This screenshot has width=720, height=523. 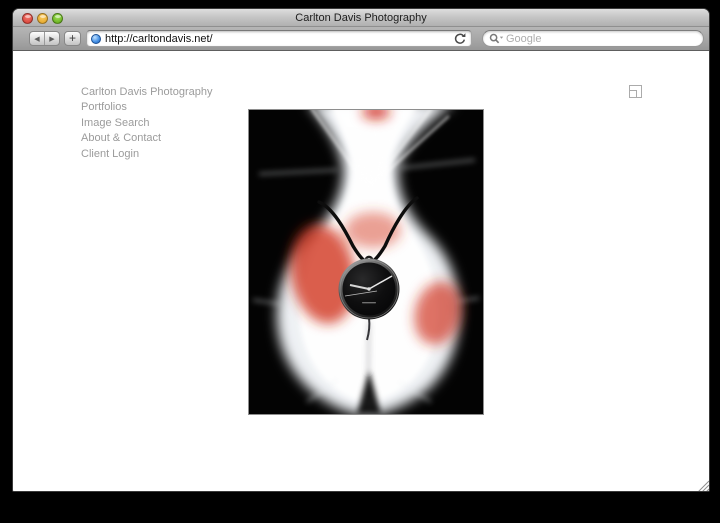 I want to click on history-buttons: ◀ ▶, so click(x=44, y=38).